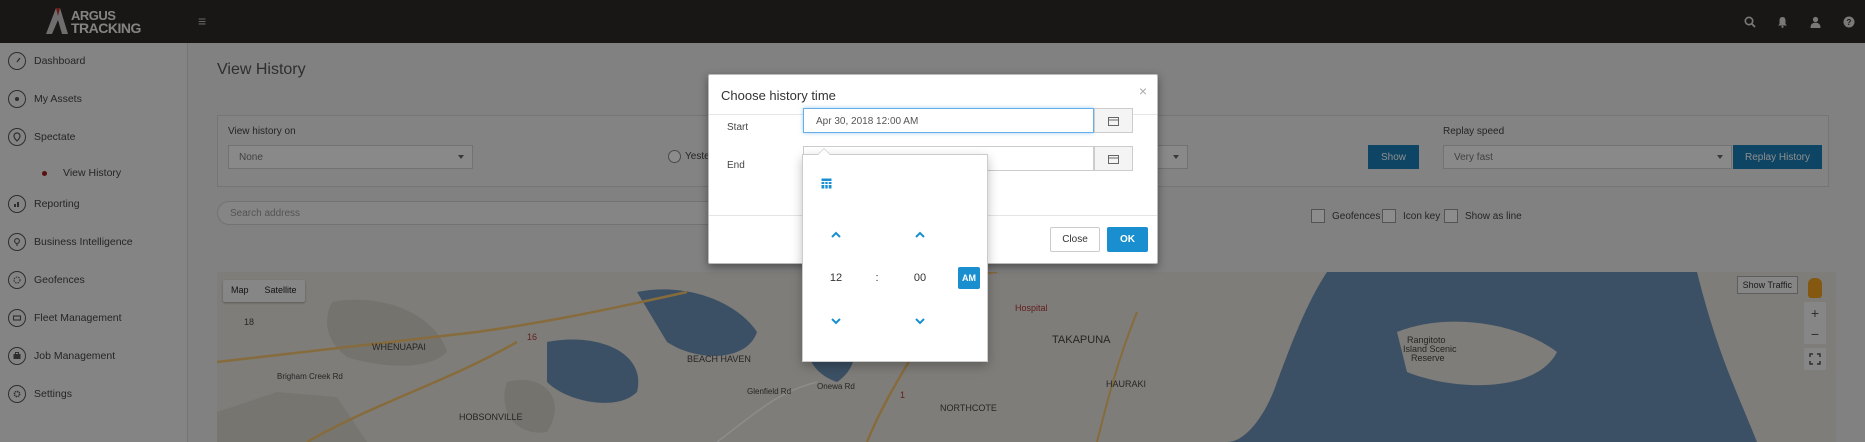 This screenshot has height=442, width=1865. Describe the element at coordinates (920, 321) in the screenshot. I see `minute-down-chevron-icon` at that location.